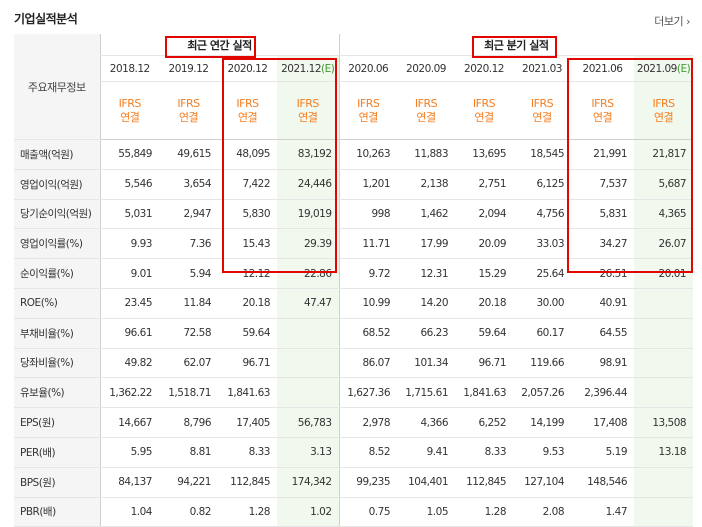  Describe the element at coordinates (57, 303) in the screenshot. I see `row-label: ROE(%)` at that location.